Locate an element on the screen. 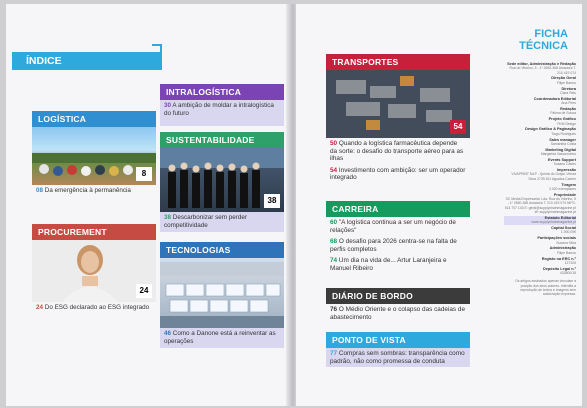  ficha-item-value: 433800/18 is located at coordinates (567, 273).